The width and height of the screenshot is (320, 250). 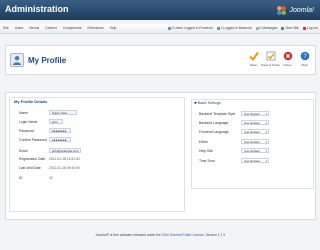 I want to click on time-zone-label: Time Zone, so click(x=207, y=160).